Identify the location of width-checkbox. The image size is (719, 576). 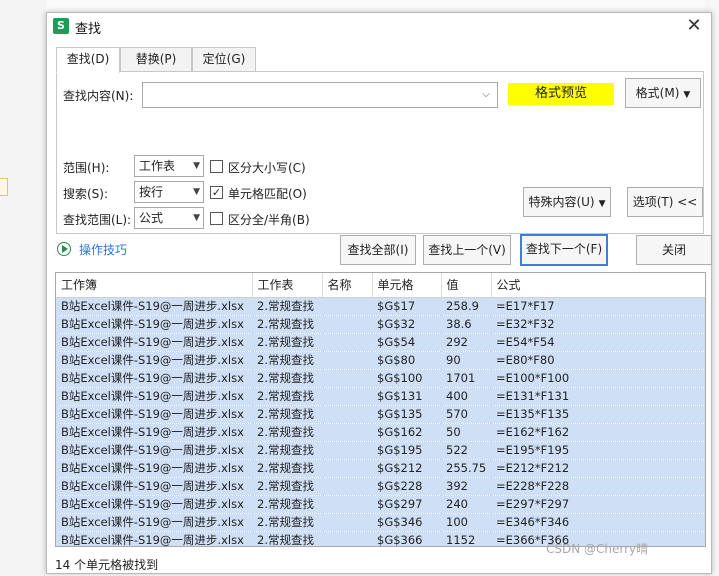
(216, 218).